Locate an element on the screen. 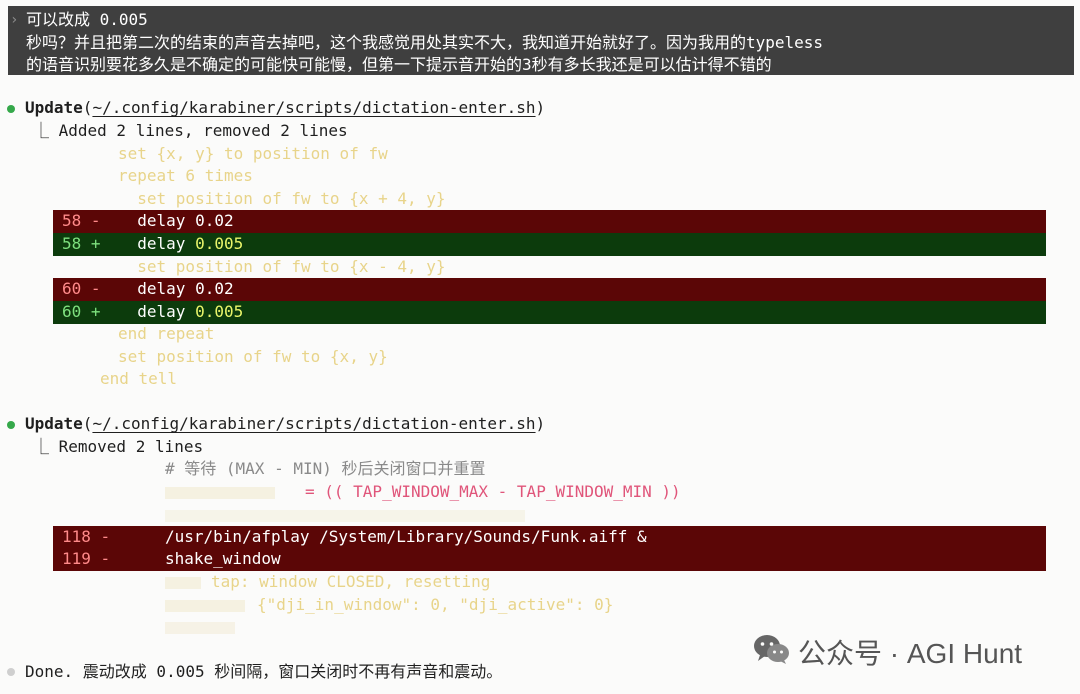 The height and width of the screenshot is (694, 1080). diff-added-line: 58 + delay 0.005 is located at coordinates (549, 244).